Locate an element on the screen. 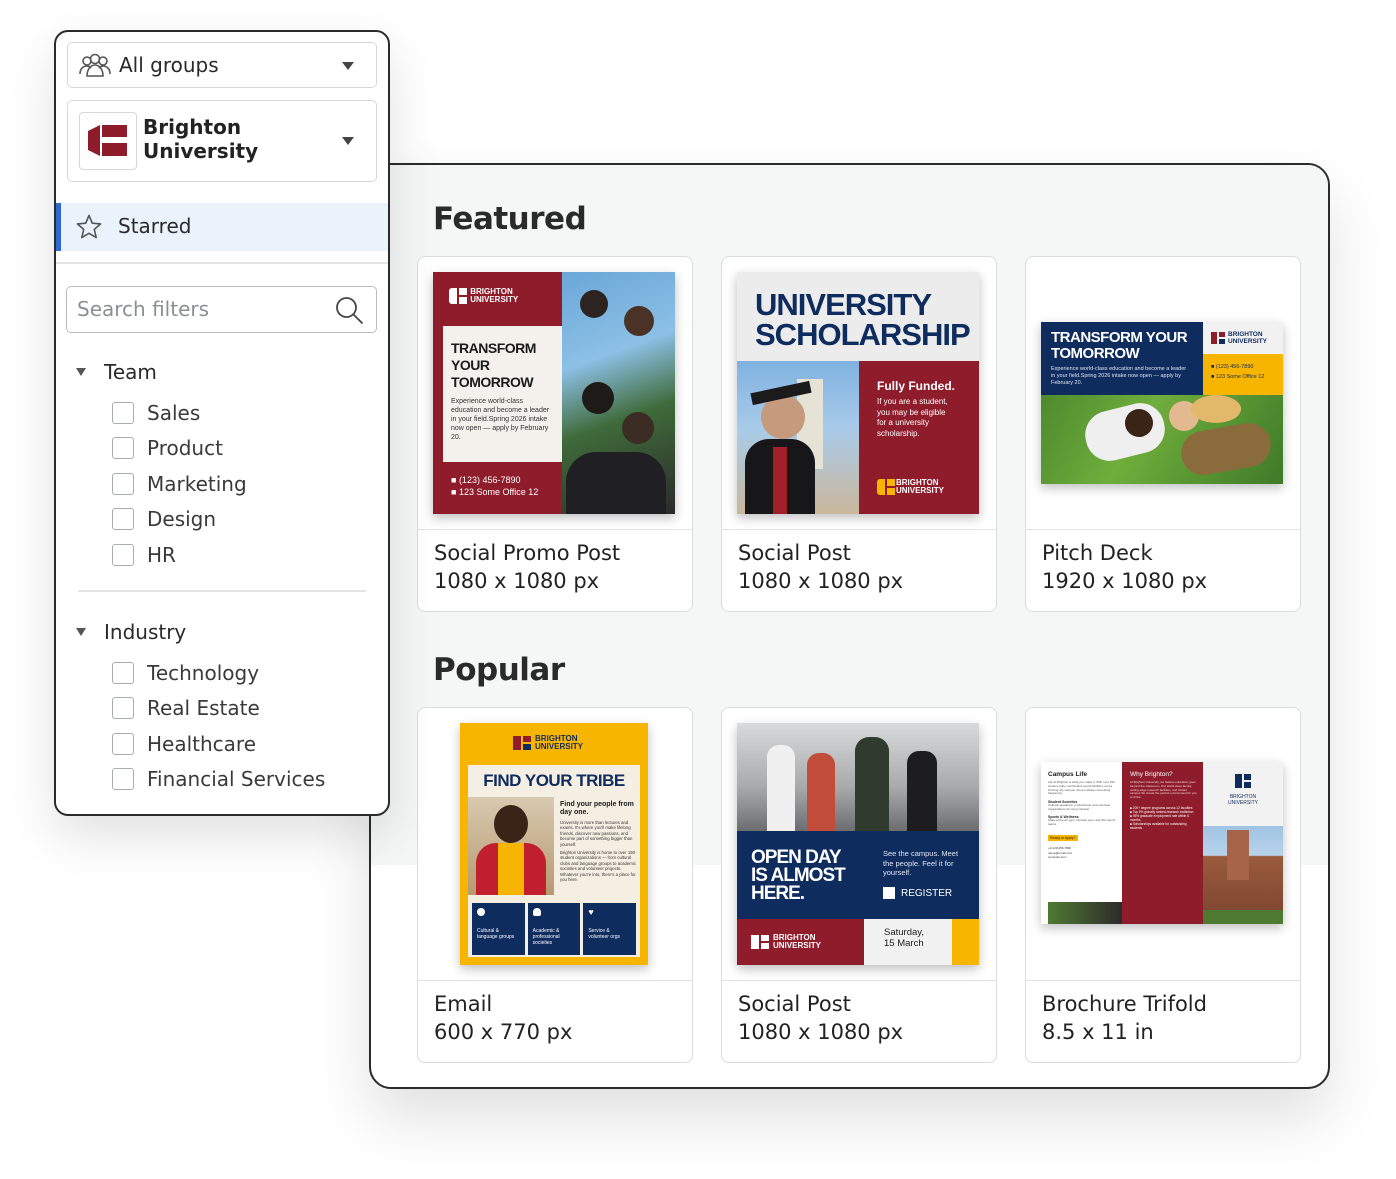 The width and height of the screenshot is (1396, 1179). starred-label: Starred is located at coordinates (155, 226).